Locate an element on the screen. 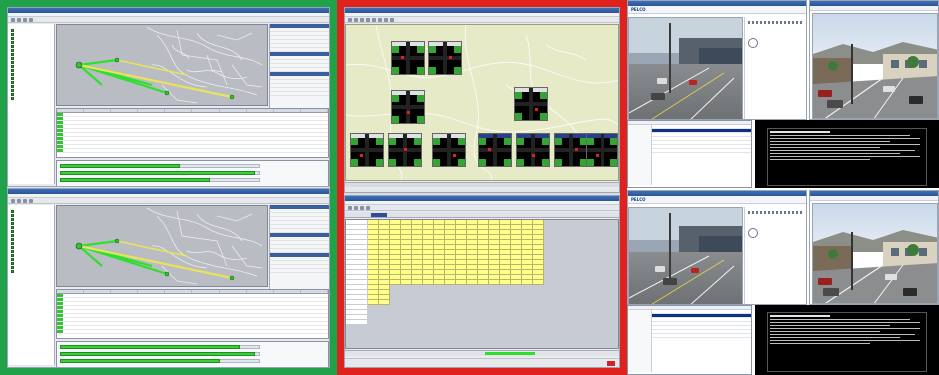 This screenshot has width=939, height=375. intersection-map is located at coordinates (482, 102).